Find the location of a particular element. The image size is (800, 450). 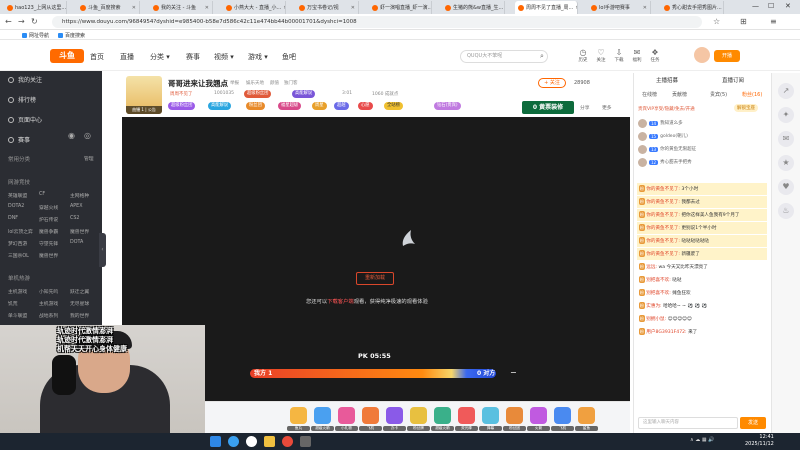

avatar is located at coordinates (702, 55).